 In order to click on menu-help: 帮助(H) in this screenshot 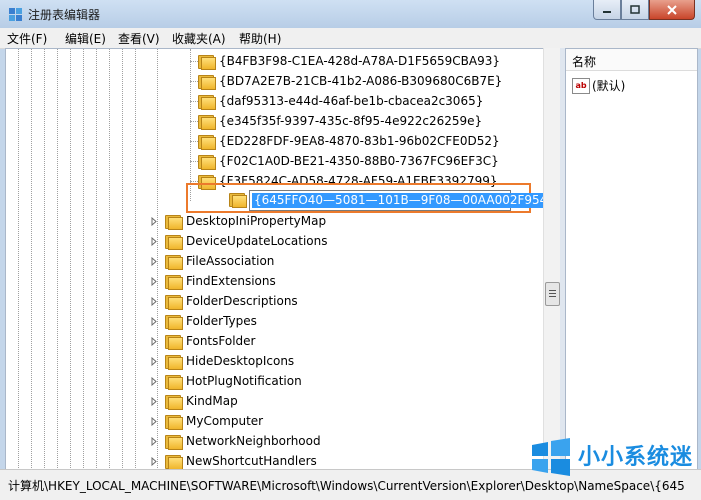, I will do `click(260, 38)`.